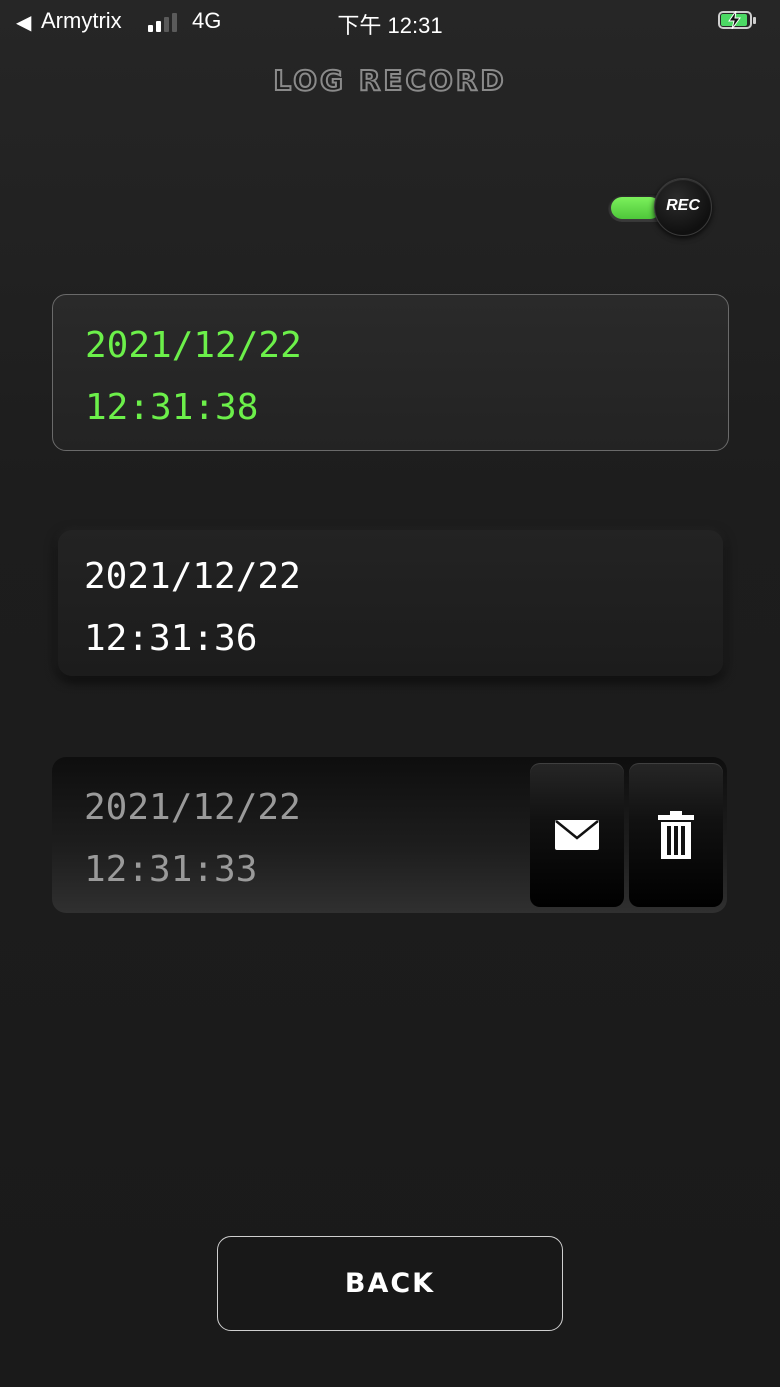 The image size is (780, 1387). Describe the element at coordinates (390, 603) in the screenshot. I see `log-record-item: 2021/12/22 12:31:36` at that location.